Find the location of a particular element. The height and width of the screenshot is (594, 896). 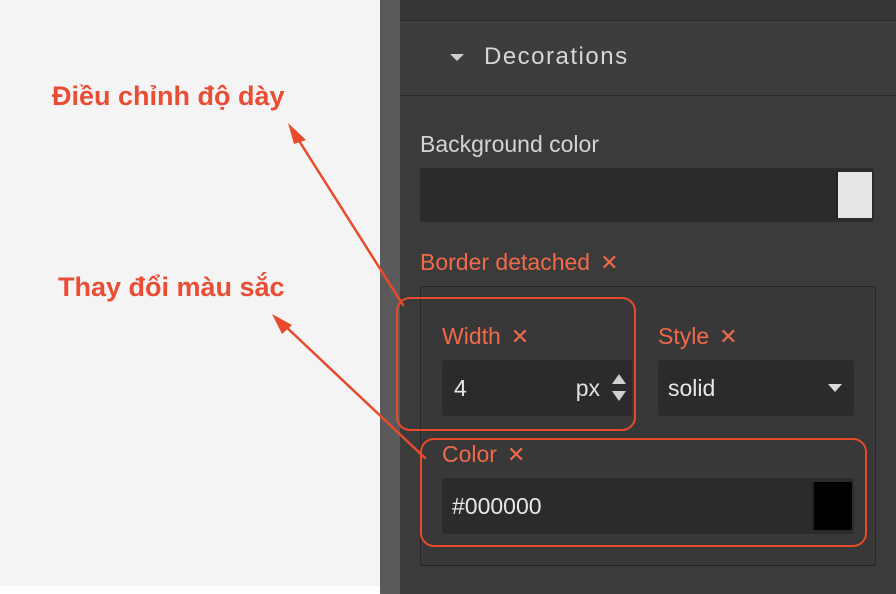

border-detached-text: Border detached is located at coordinates (505, 262).